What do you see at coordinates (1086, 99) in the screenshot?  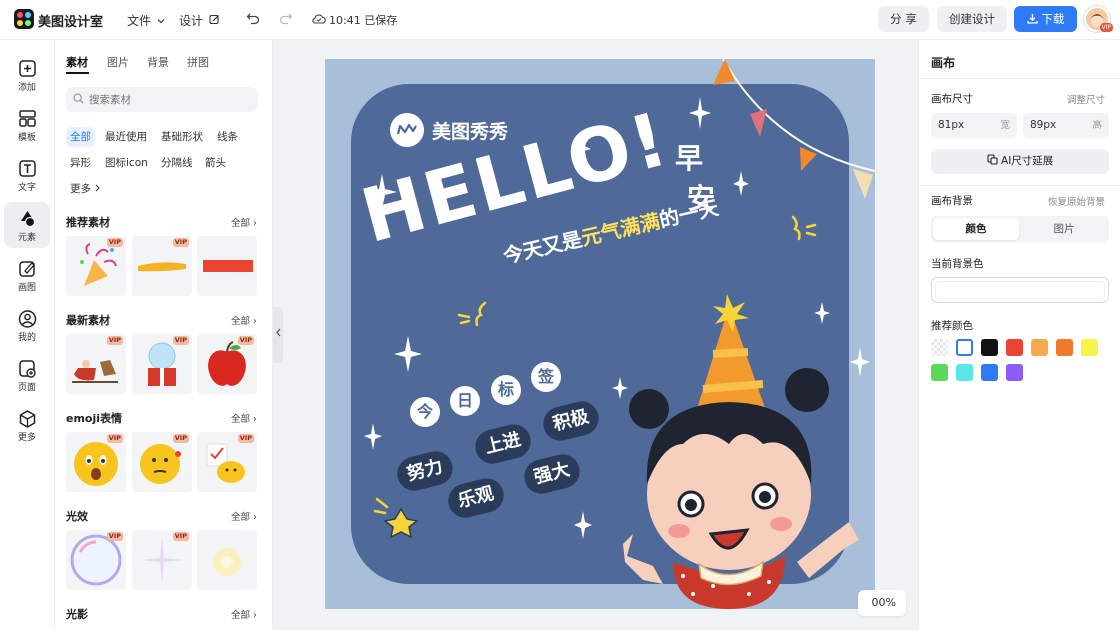 I see `adjust-size-link: 调整尺寸` at bounding box center [1086, 99].